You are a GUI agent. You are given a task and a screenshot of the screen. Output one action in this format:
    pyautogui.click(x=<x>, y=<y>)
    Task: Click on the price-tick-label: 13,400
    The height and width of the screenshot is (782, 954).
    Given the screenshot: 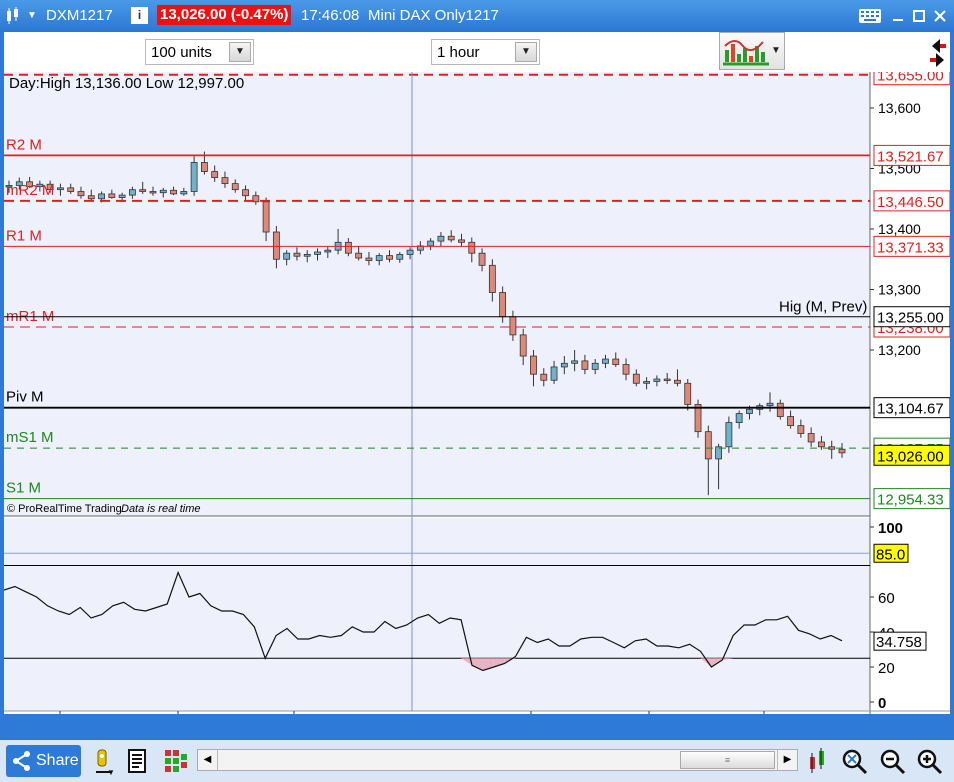 What is the action you would take?
    pyautogui.click(x=899, y=229)
    